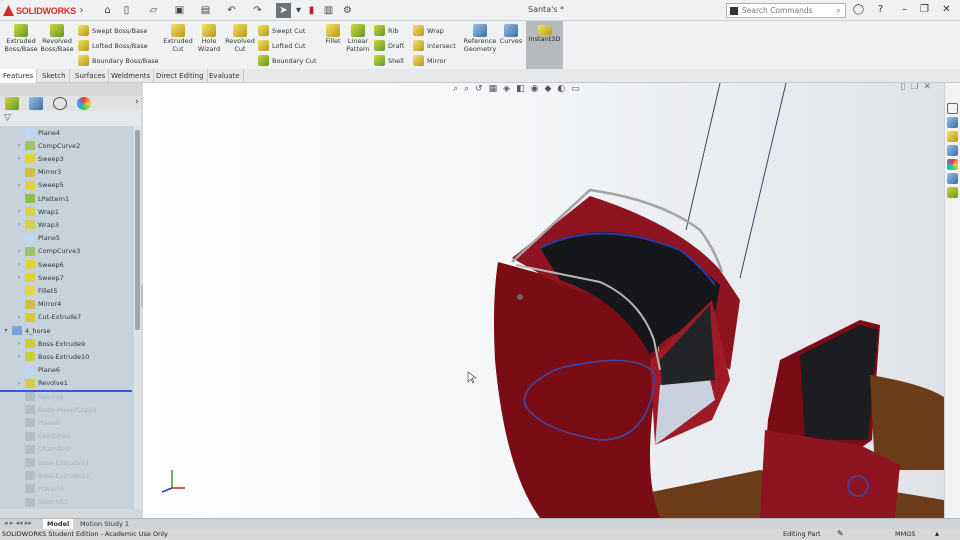 The width and height of the screenshot is (960, 540). I want to click on search-icon: ⌕, so click(838, 11).